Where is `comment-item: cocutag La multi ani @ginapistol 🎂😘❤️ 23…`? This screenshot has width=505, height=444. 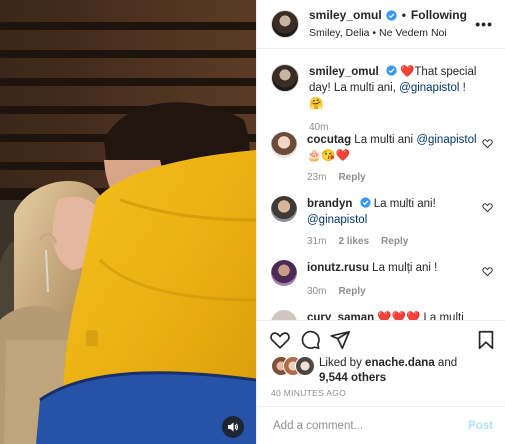 comment-item: cocutag La multi ani @ginapistol 🎂😘❤️ 23… is located at coordinates (385, 159).